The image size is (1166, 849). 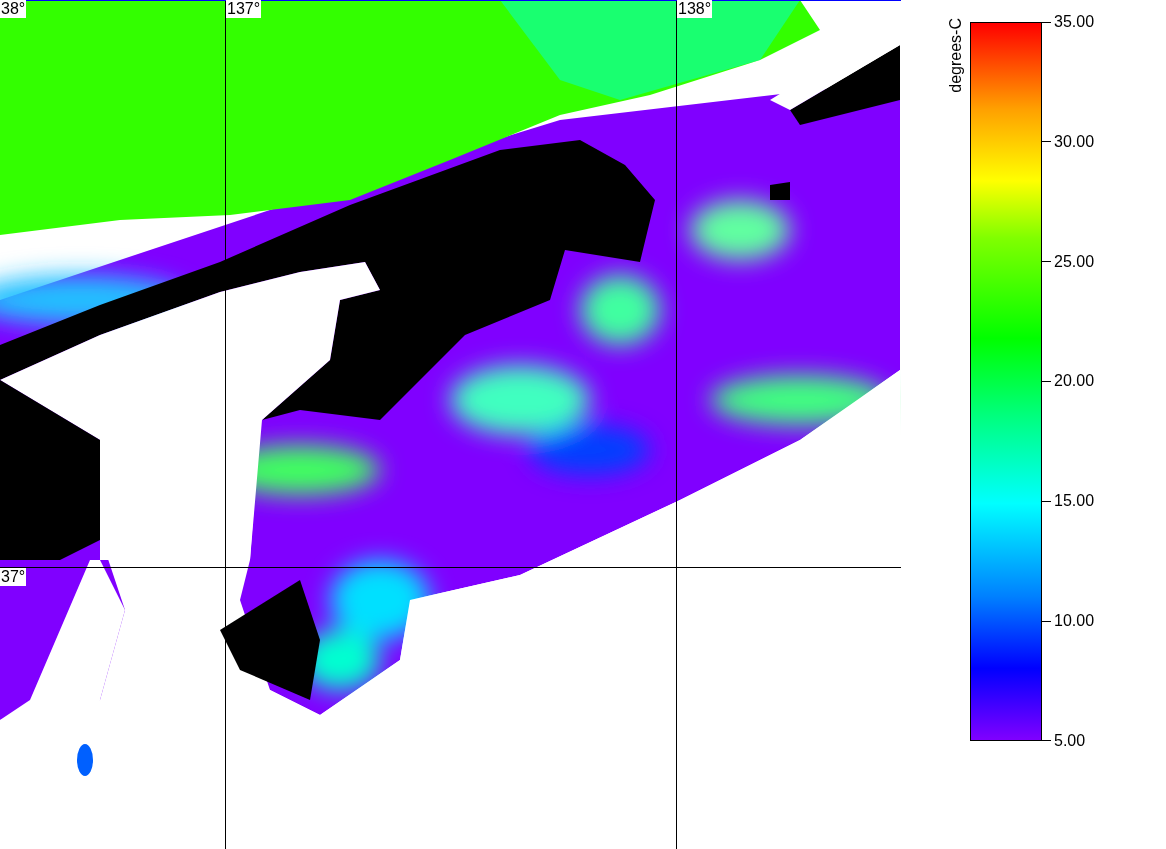 What do you see at coordinates (244, 9) in the screenshot?
I see `longitude-label: 137°` at bounding box center [244, 9].